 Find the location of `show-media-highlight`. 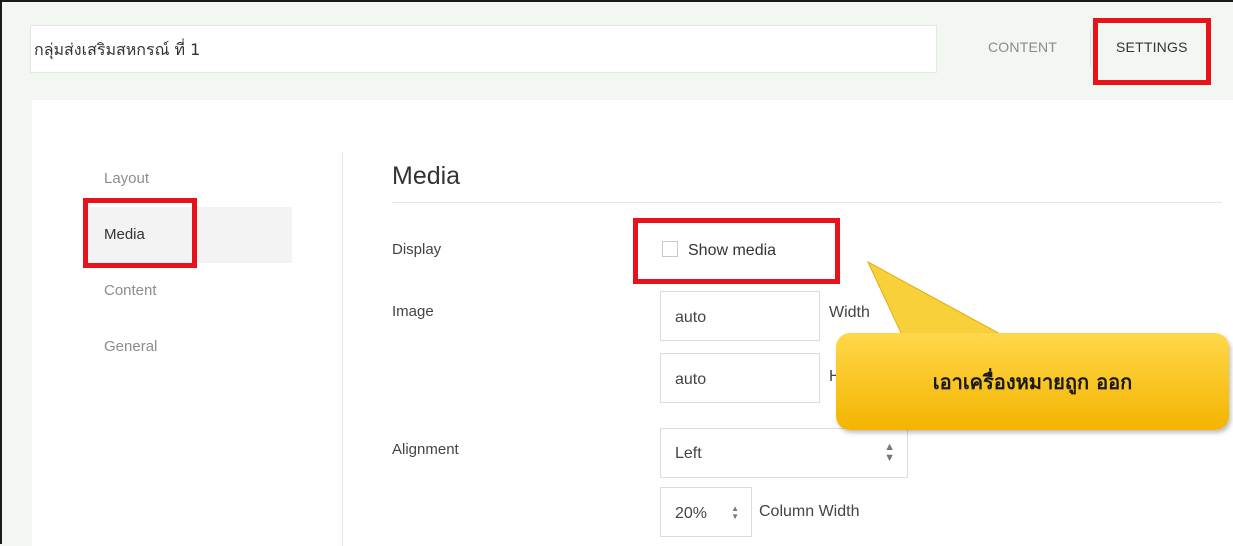

show-media-highlight is located at coordinates (736, 251).